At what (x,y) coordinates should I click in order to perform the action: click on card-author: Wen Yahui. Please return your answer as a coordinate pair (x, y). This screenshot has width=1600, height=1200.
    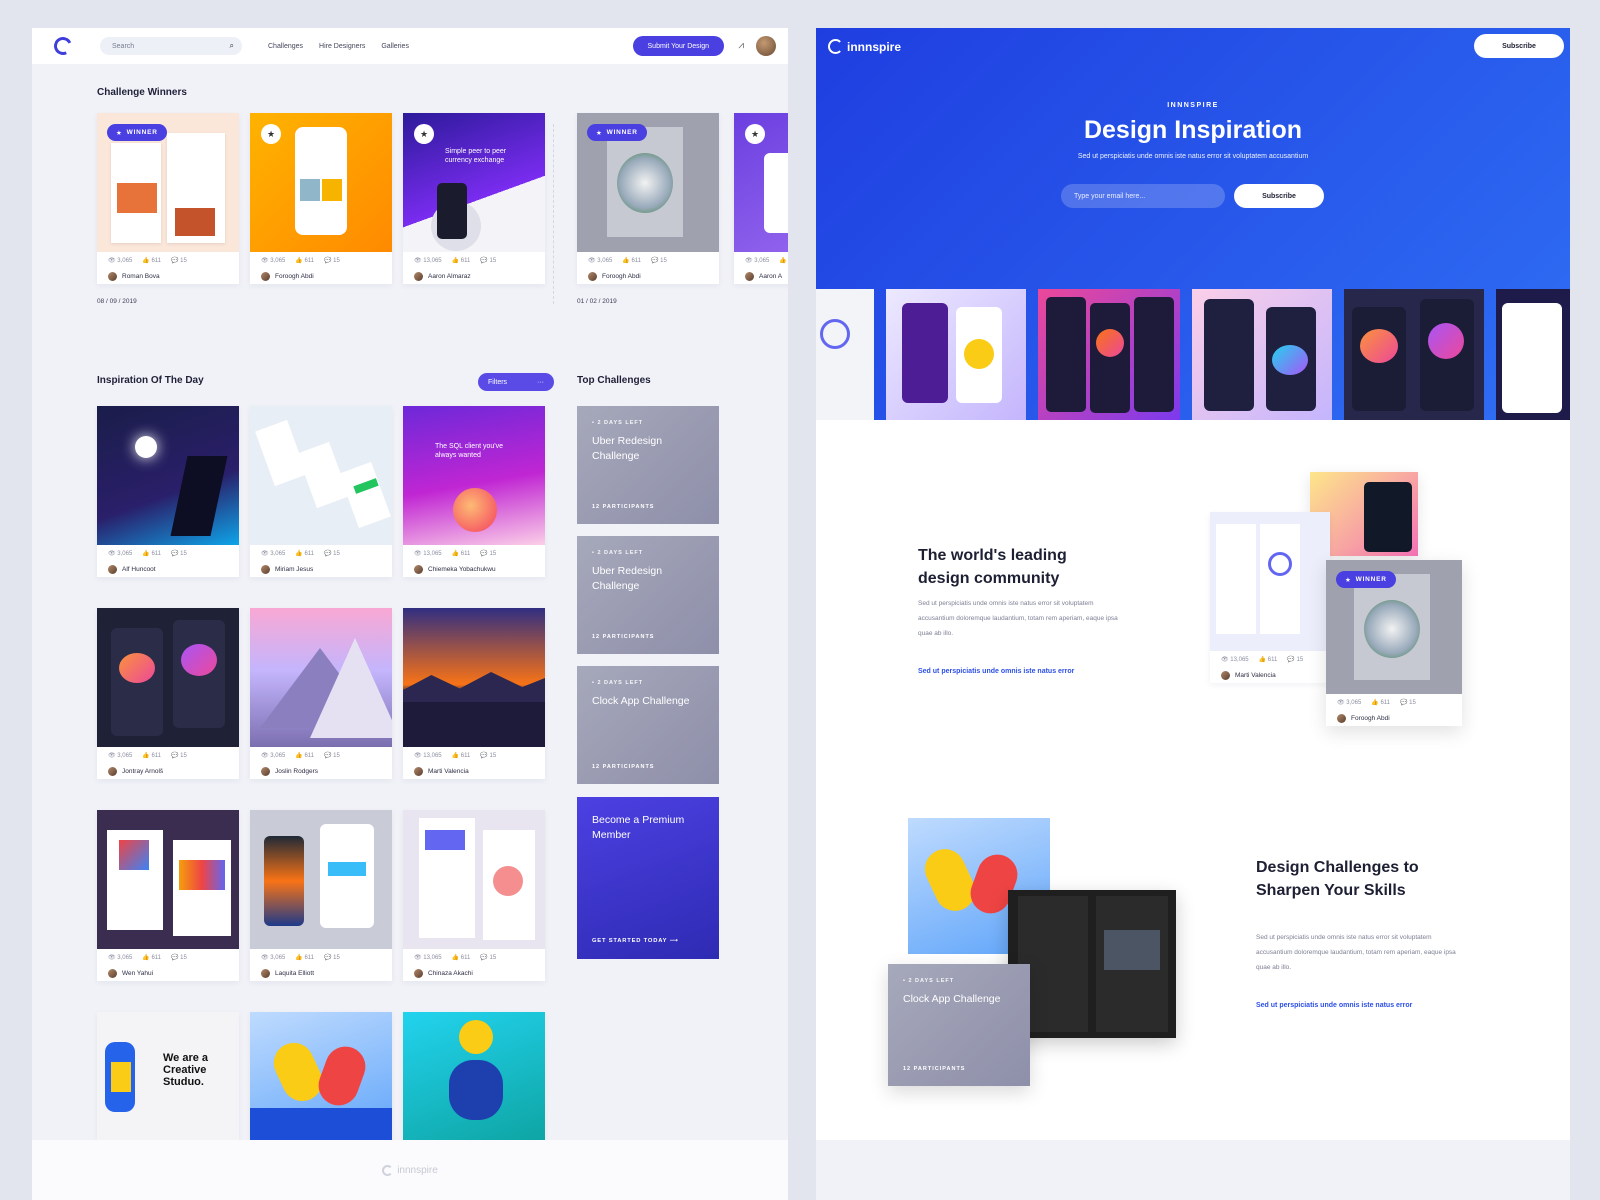
    Looking at the image, I should click on (168, 973).